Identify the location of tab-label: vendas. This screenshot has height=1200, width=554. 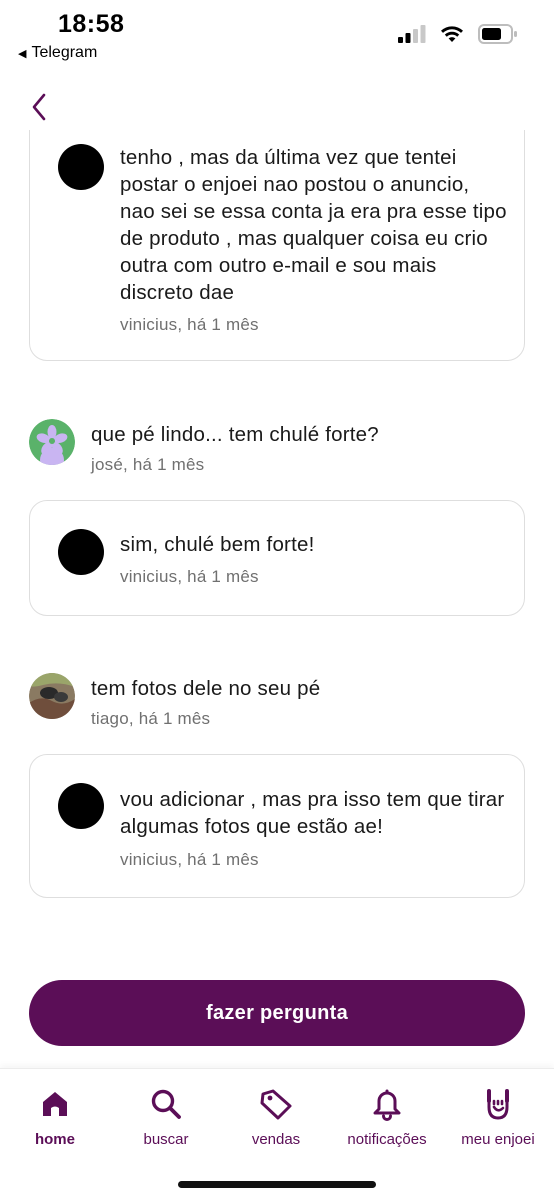
(276, 1139).